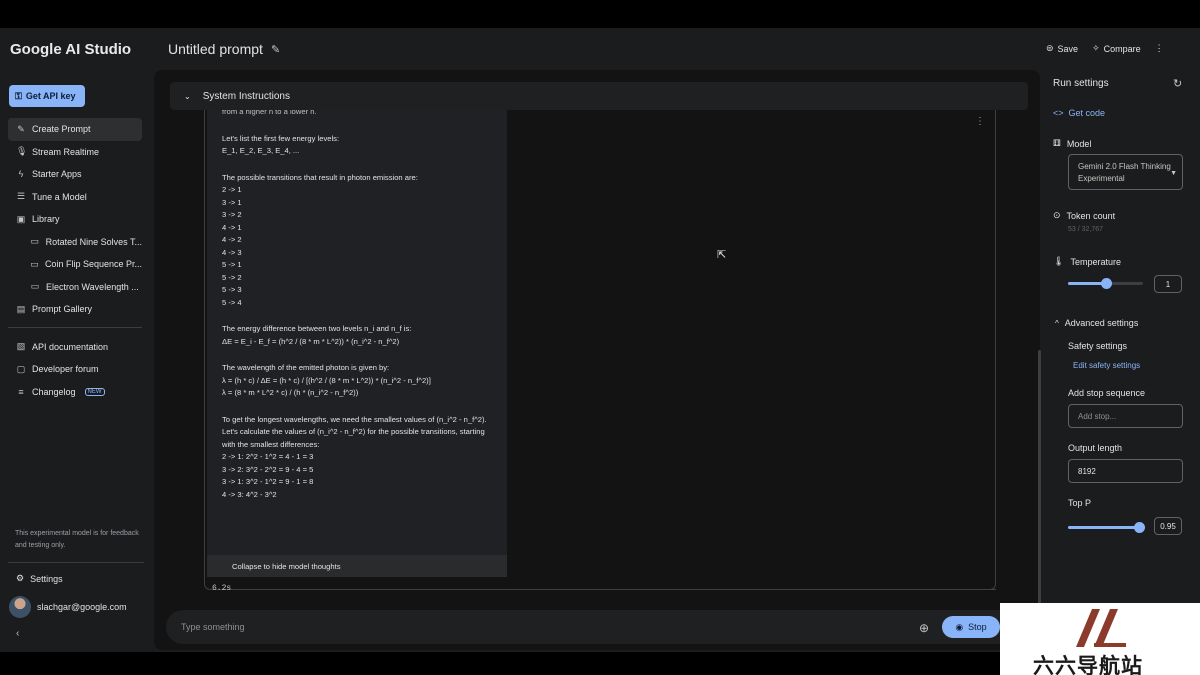 The image size is (1200, 675). What do you see at coordinates (22, 151) in the screenshot?
I see `mic-icon: 🎙︎` at bounding box center [22, 151].